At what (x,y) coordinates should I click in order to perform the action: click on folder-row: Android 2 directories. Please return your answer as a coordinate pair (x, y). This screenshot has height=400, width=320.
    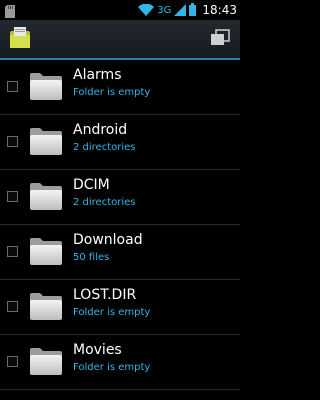
    Looking at the image, I should click on (120, 142).